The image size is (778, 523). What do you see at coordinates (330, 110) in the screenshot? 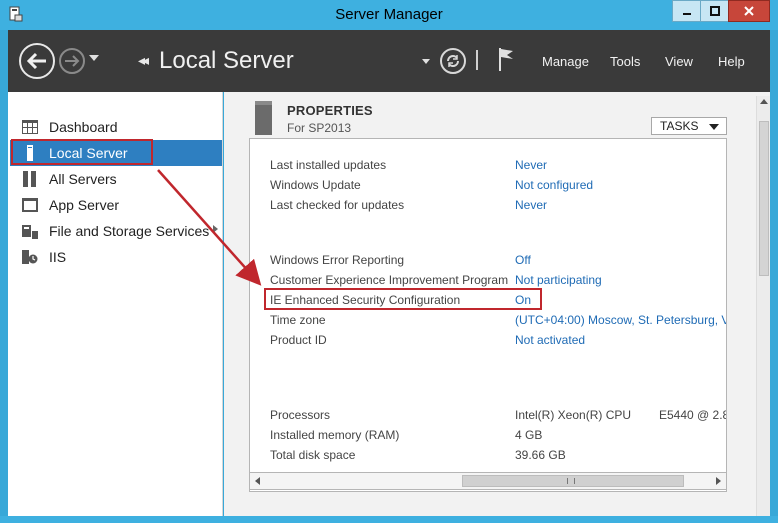
I see `properties-title: PROPERTIES` at bounding box center [330, 110].